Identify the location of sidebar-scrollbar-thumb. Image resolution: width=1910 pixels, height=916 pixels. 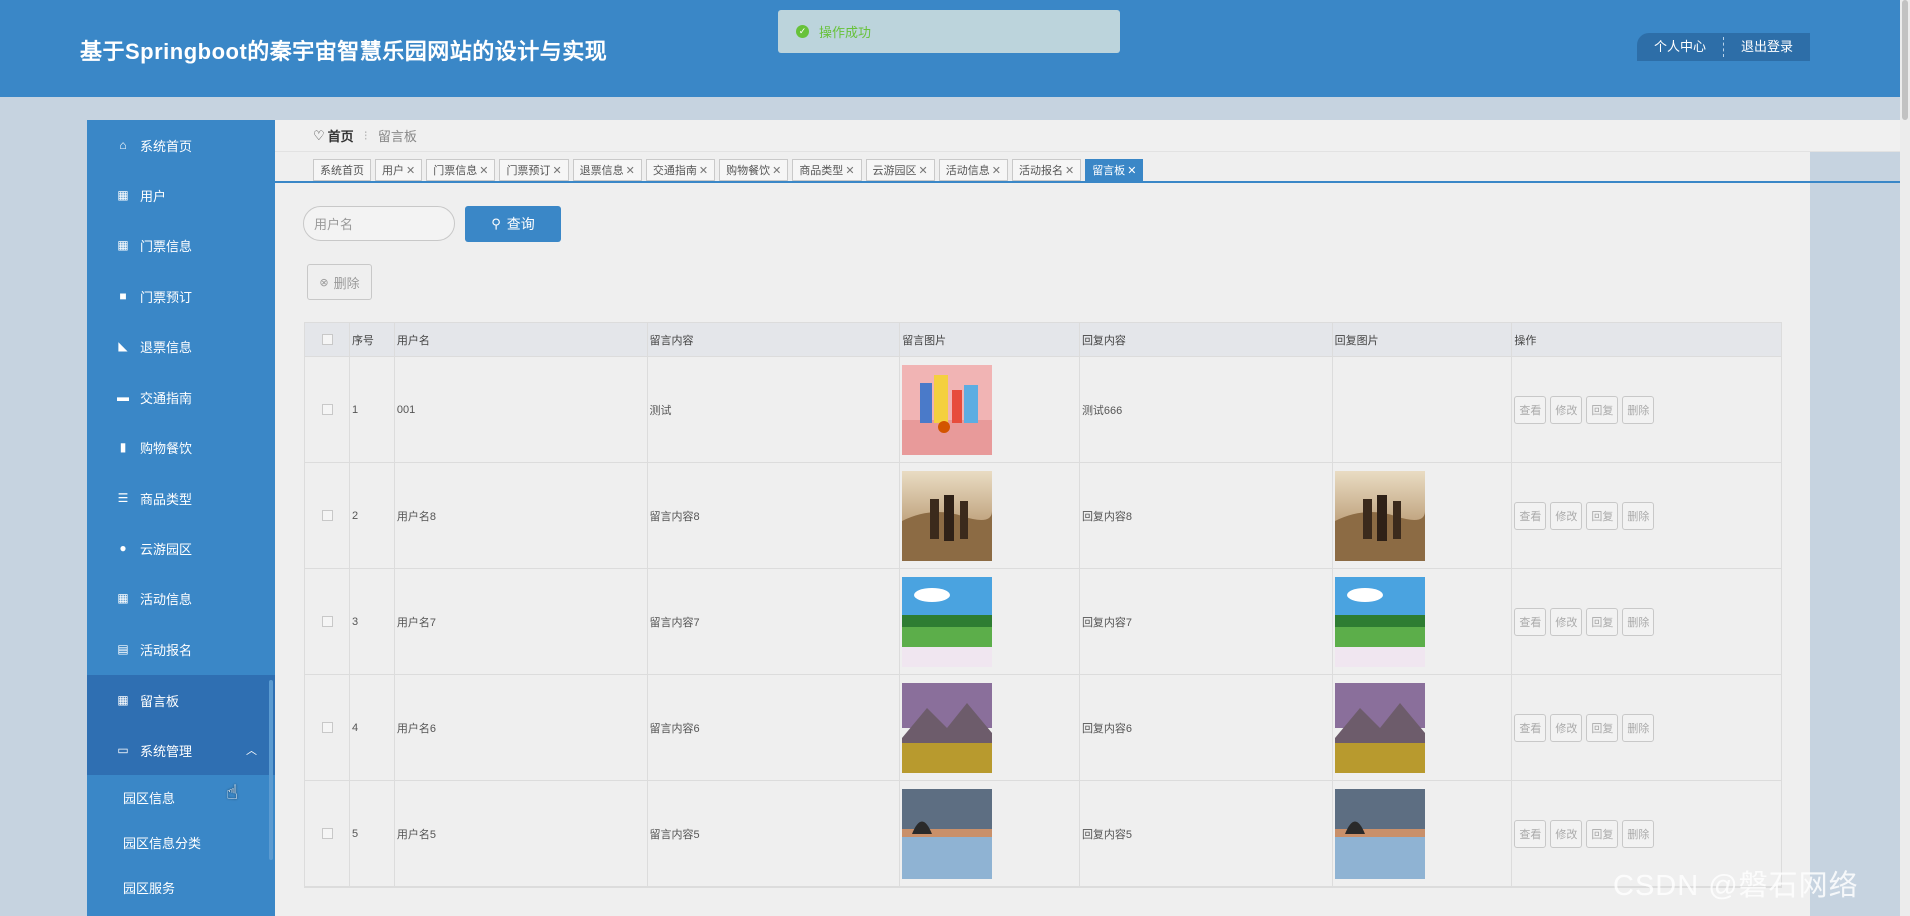
(271, 770).